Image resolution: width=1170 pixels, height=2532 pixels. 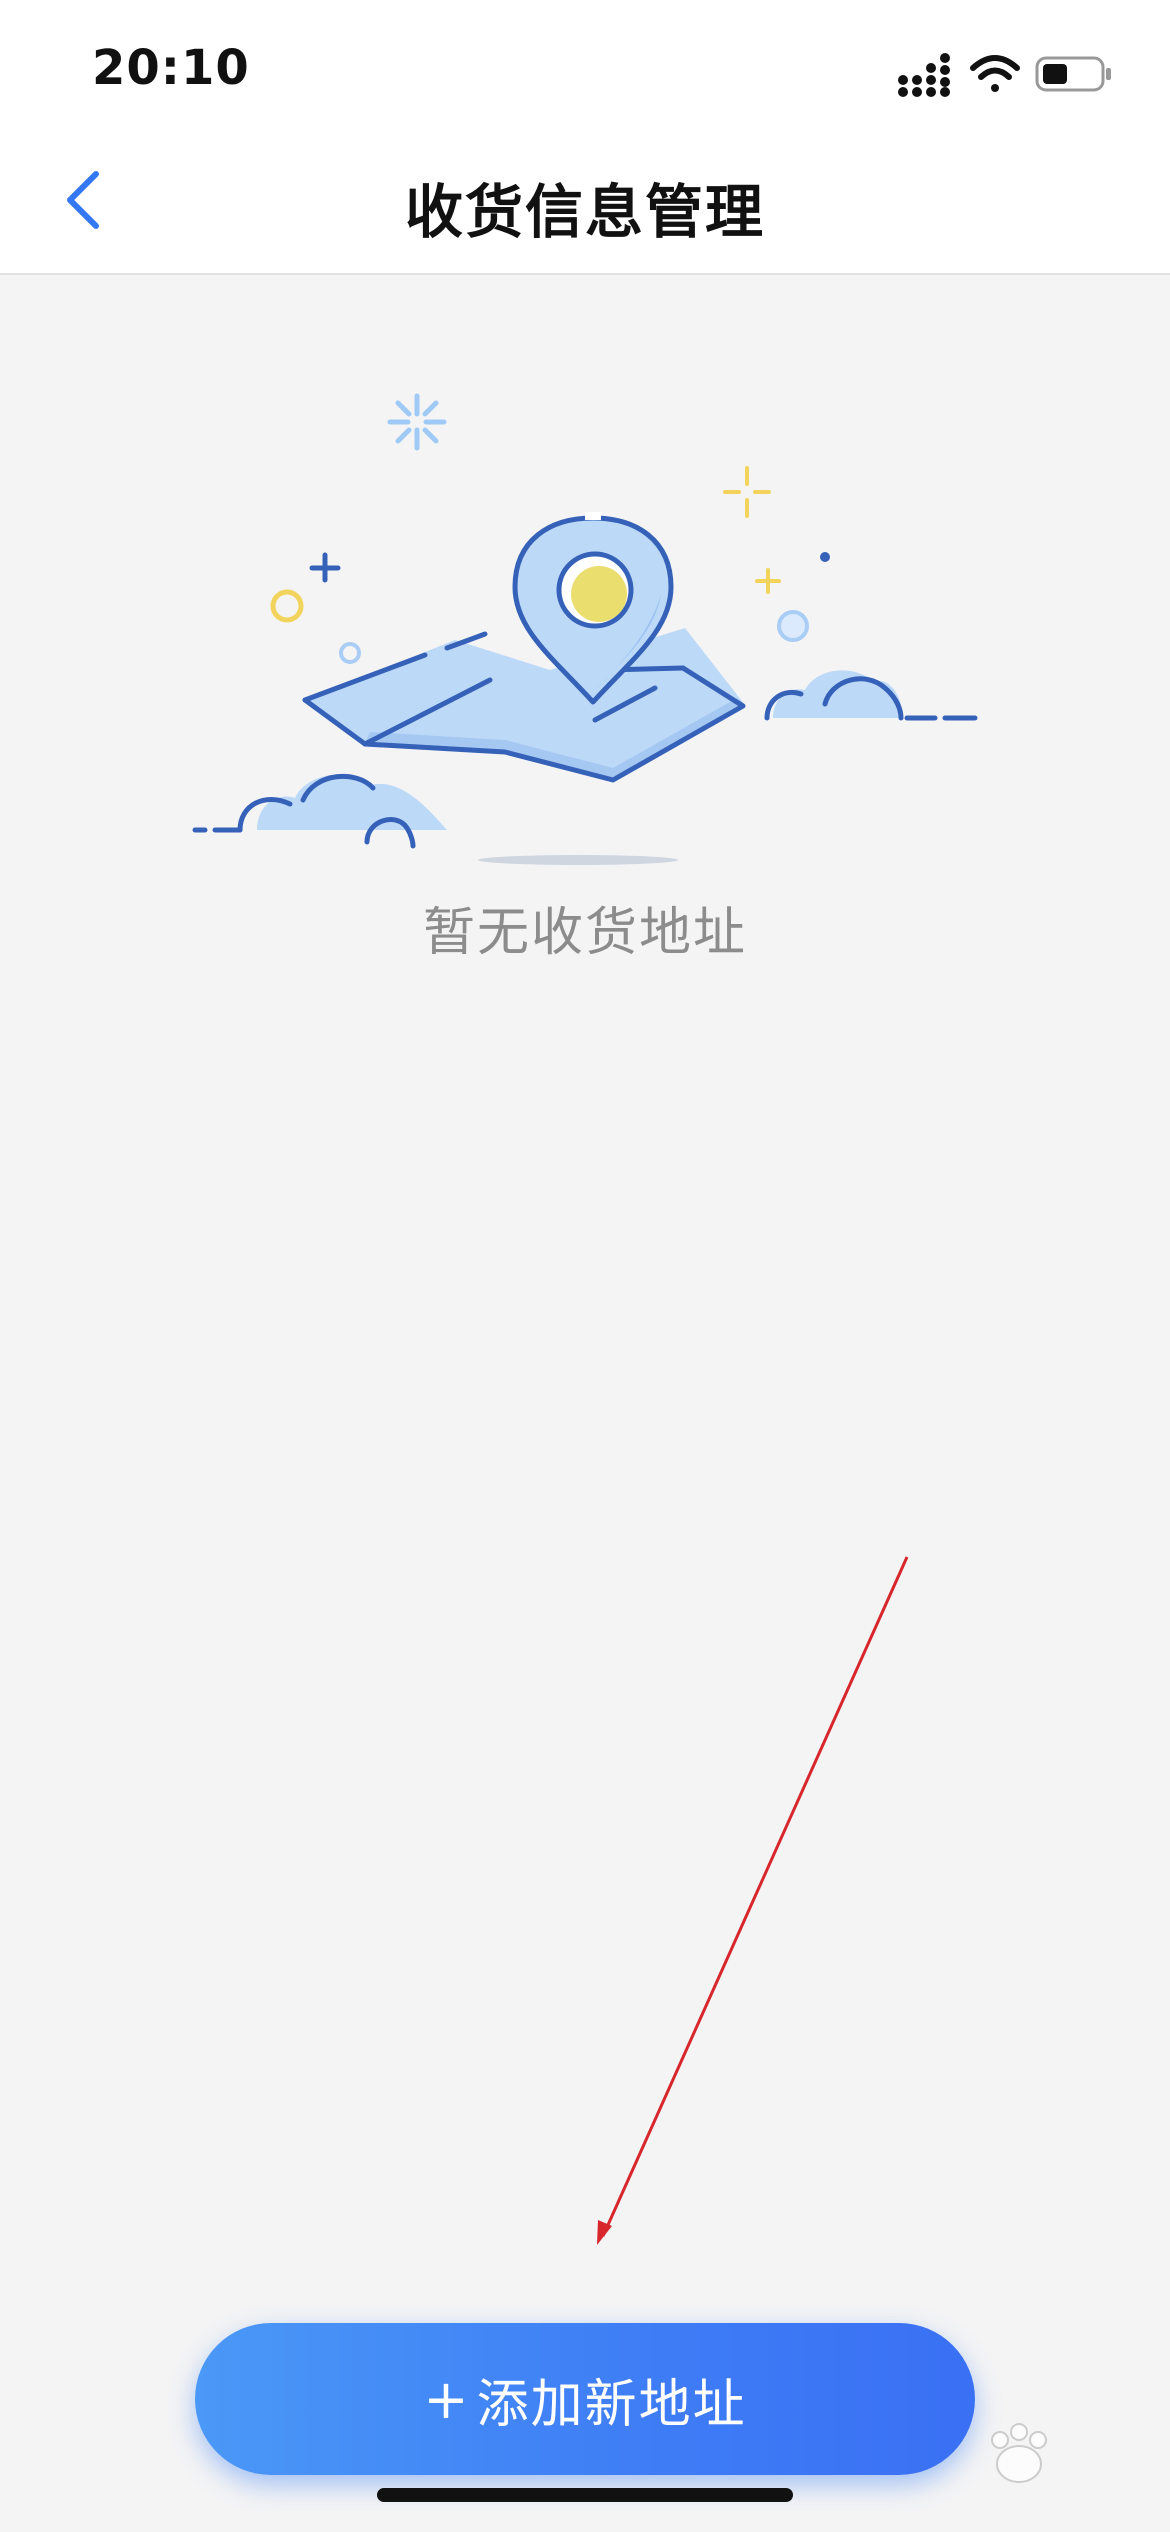 What do you see at coordinates (584, 933) in the screenshot?
I see `empty-state-message: 暂无收货地址` at bounding box center [584, 933].